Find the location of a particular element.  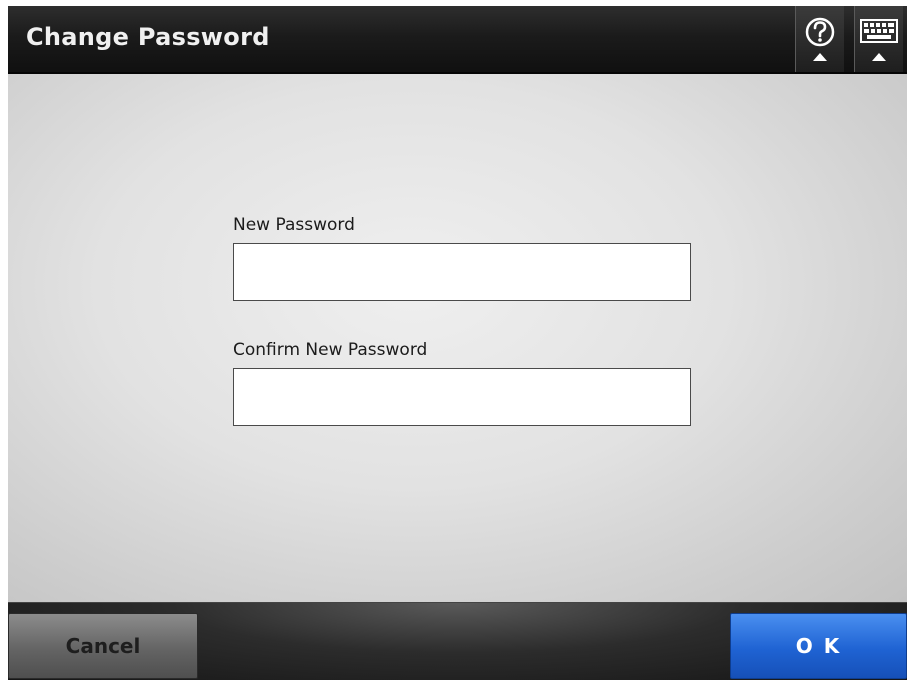

keyboard-button is located at coordinates (878, 39).